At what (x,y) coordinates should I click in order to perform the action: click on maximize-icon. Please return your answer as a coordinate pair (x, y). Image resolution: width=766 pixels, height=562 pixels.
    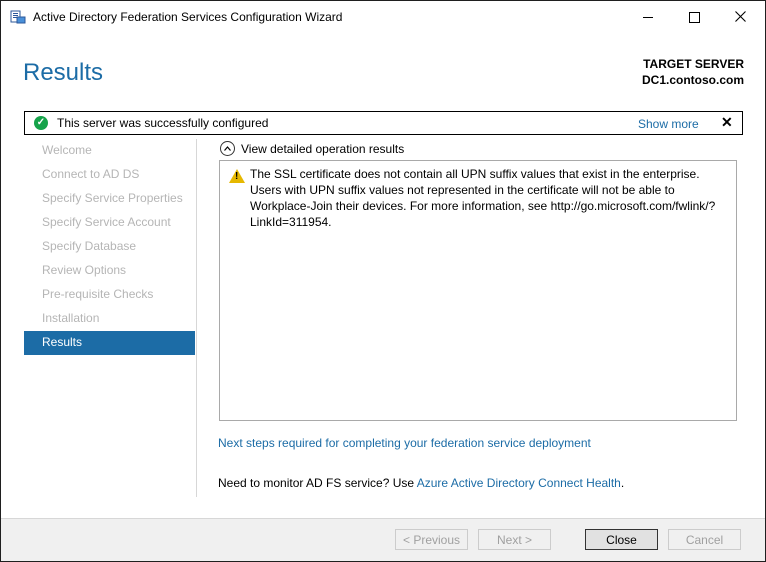
    Looking at the image, I should click on (694, 17).